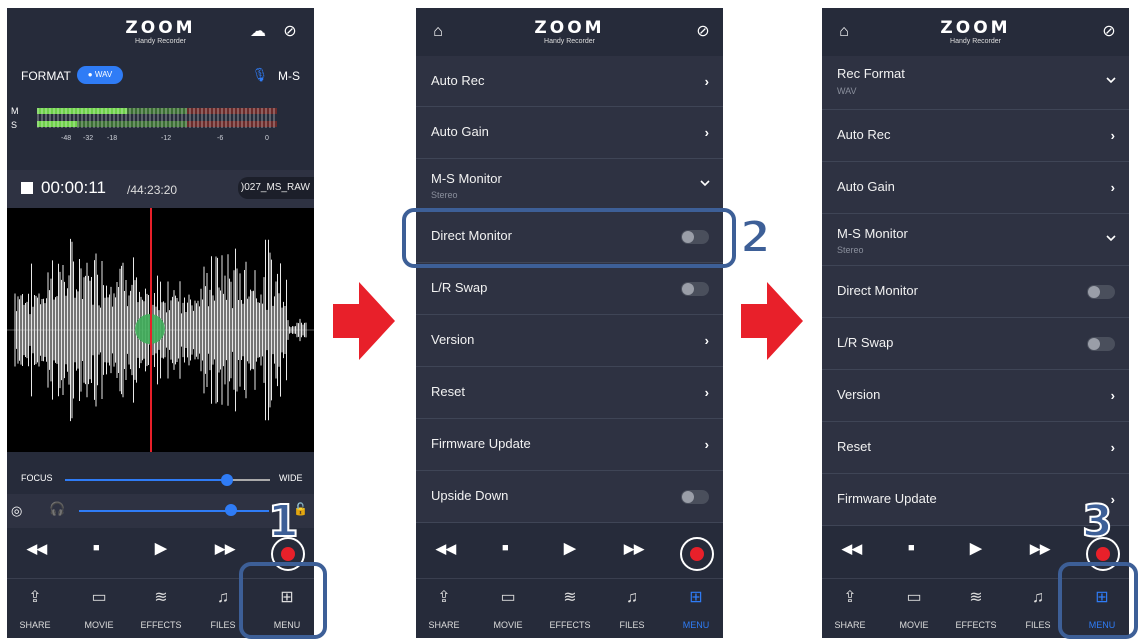  I want to click on focus-label: FOCUS, so click(37, 478).